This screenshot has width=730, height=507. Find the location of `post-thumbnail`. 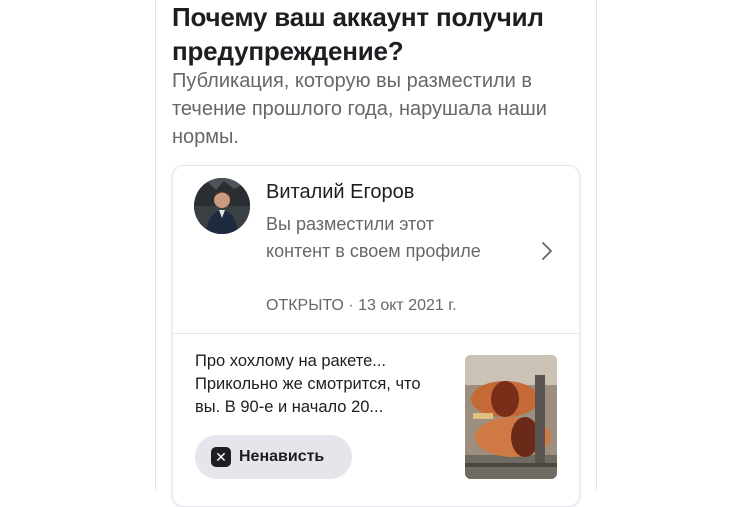

post-thumbnail is located at coordinates (511, 417).